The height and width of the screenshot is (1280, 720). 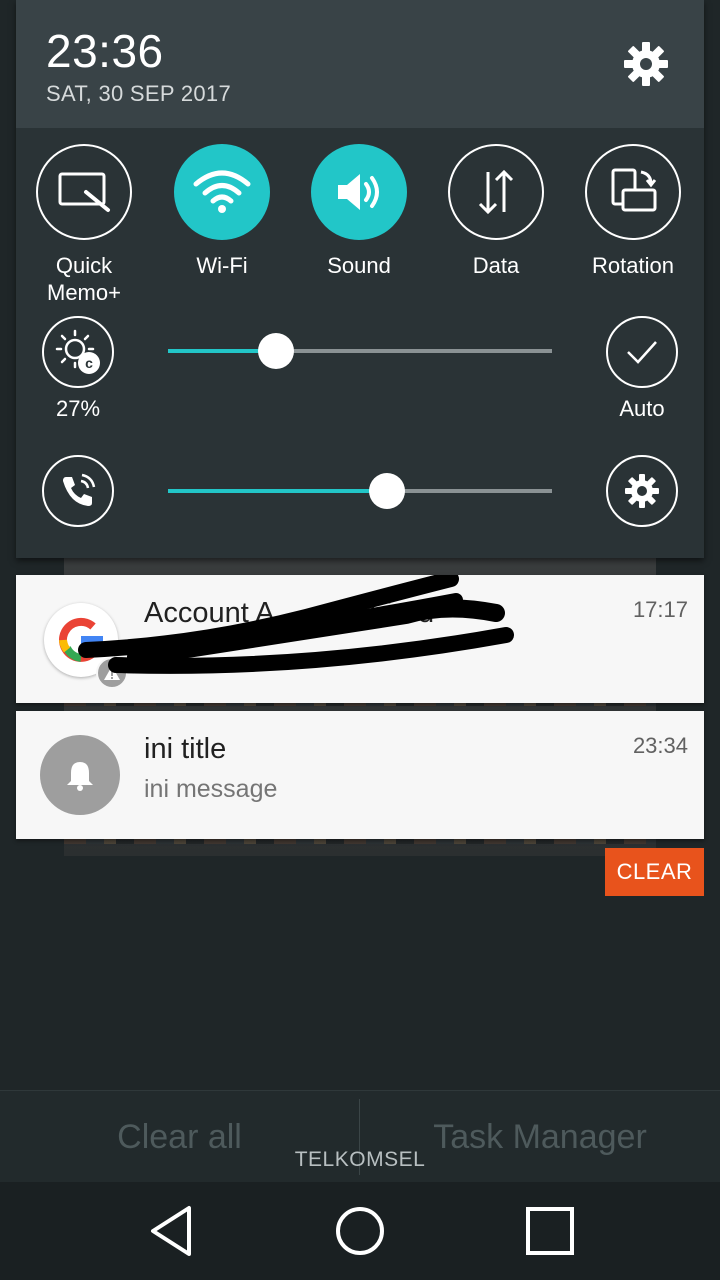 I want to click on brightness-percent: 27%, so click(x=78, y=408).